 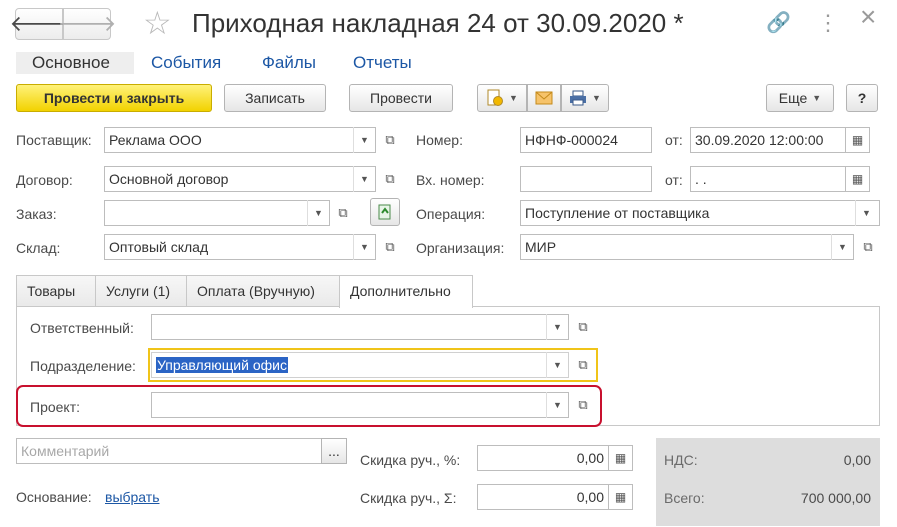 I want to click on tab-services: Услуги (1), so click(x=141, y=291).